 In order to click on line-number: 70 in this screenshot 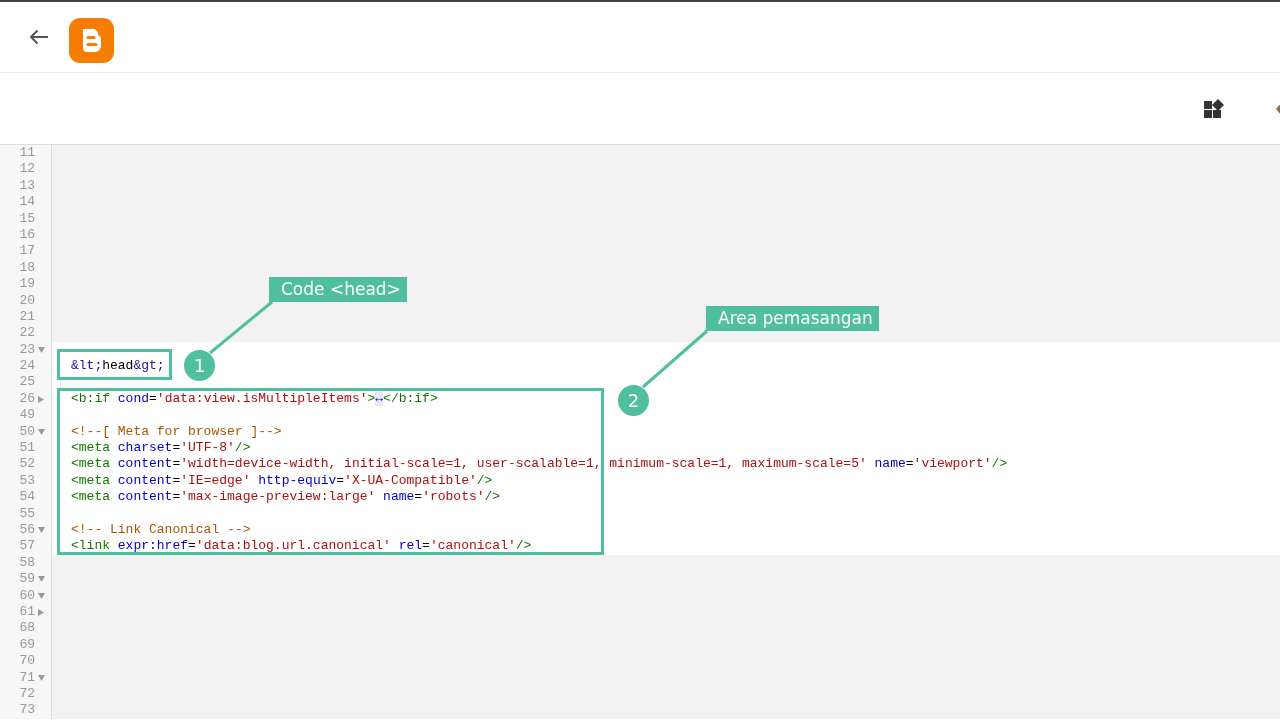, I will do `click(27, 661)`.